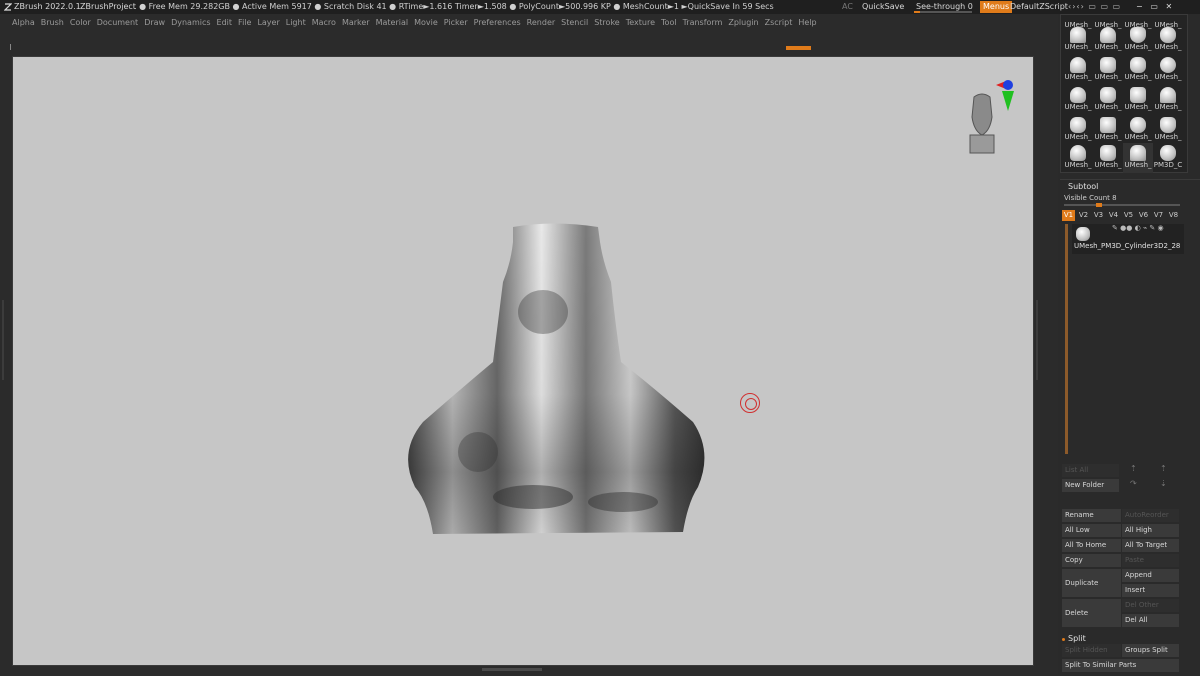 The height and width of the screenshot is (676, 1200). Describe the element at coordinates (296, 22) in the screenshot. I see `menu-light: Light` at that location.